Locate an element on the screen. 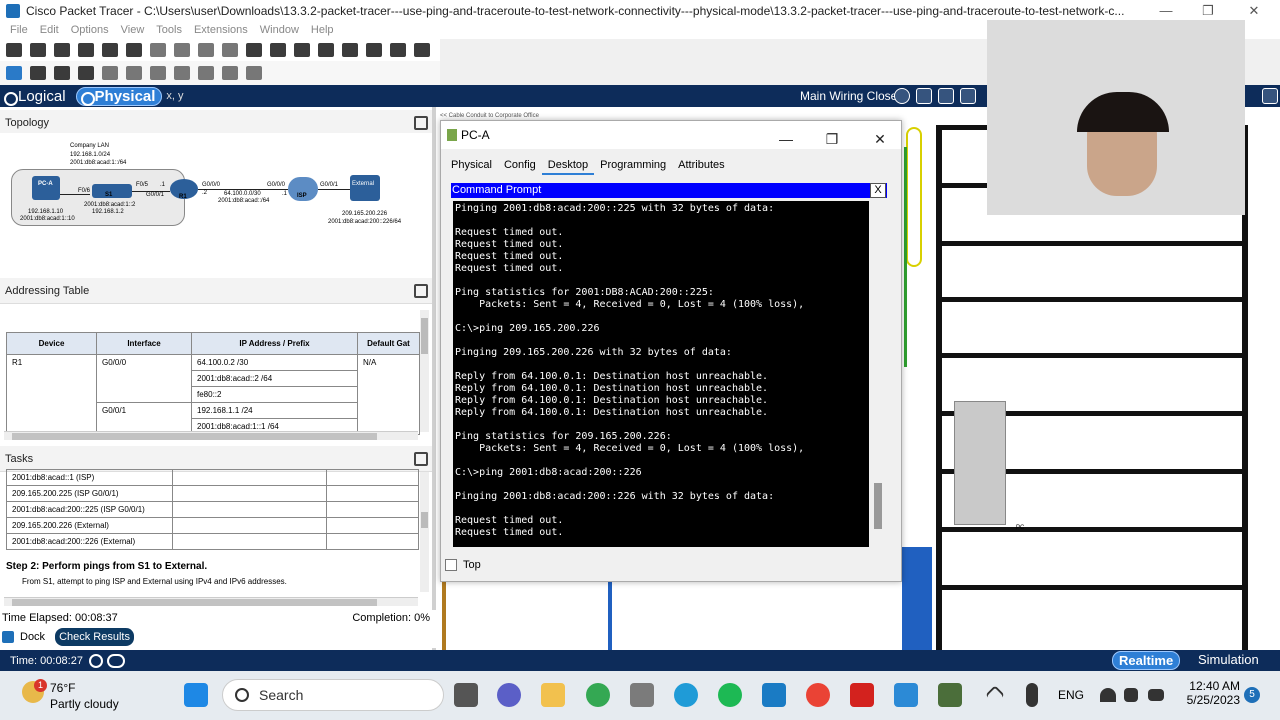 The width and height of the screenshot is (1280, 720). undo-icon is located at coordinates (206, 50).